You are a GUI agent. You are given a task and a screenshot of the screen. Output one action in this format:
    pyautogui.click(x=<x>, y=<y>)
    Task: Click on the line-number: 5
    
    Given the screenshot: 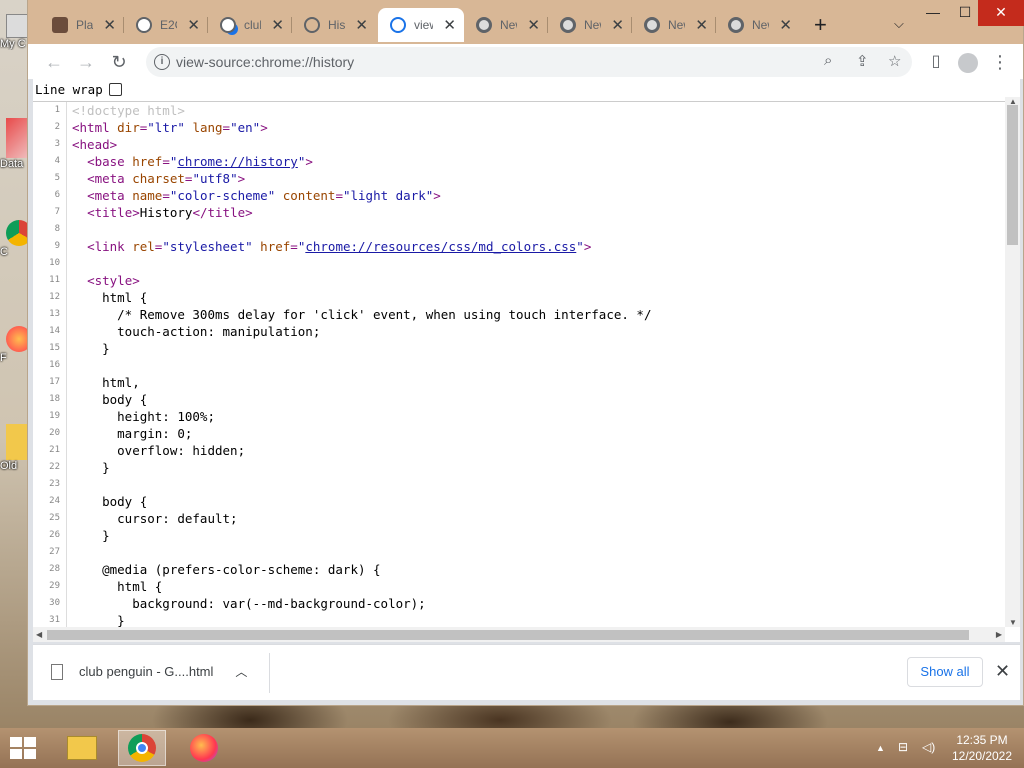 What is the action you would take?
    pyautogui.click(x=50, y=178)
    